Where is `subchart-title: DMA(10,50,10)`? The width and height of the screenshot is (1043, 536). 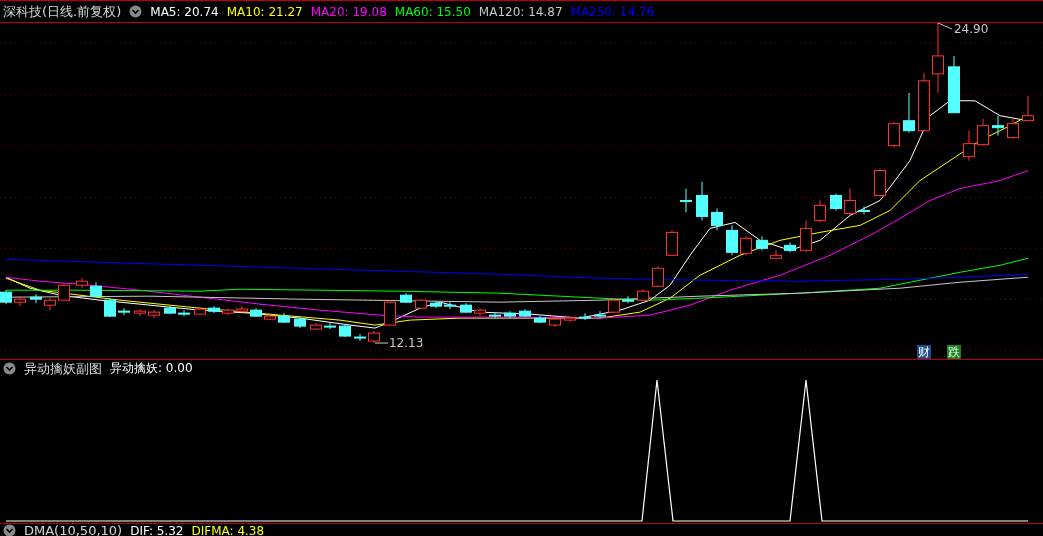 subchart-title: DMA(10,50,10) is located at coordinates (73, 529).